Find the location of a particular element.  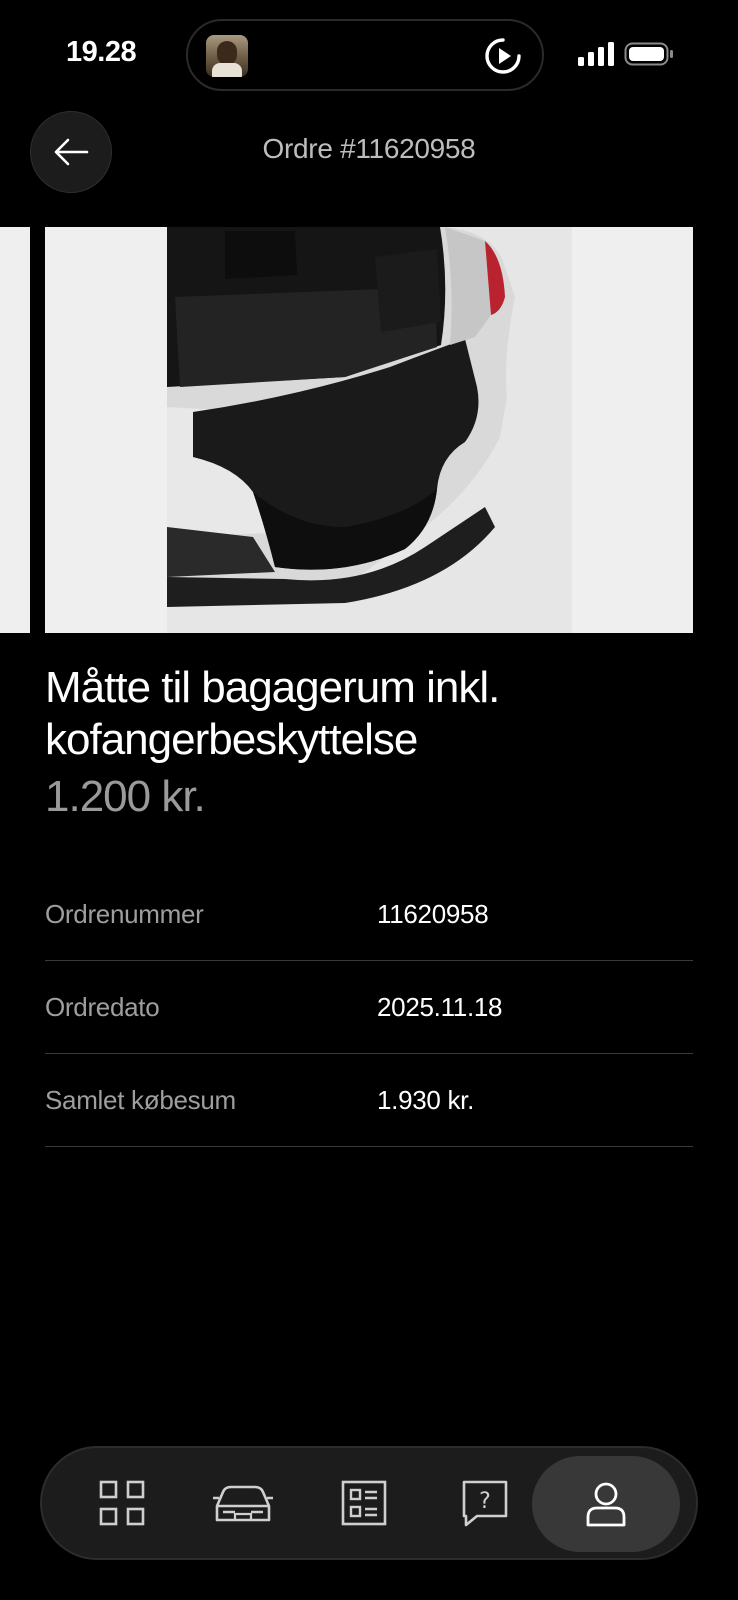

status-time: 19.28 is located at coordinates (101, 52).